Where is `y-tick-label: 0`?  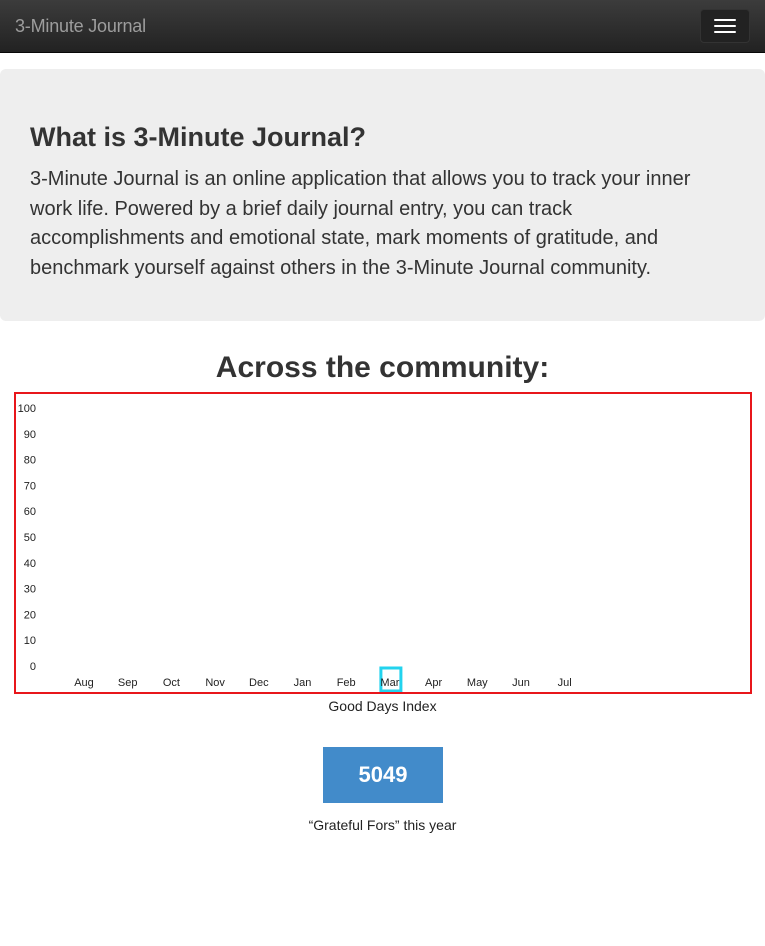 y-tick-label: 0 is located at coordinates (33, 667).